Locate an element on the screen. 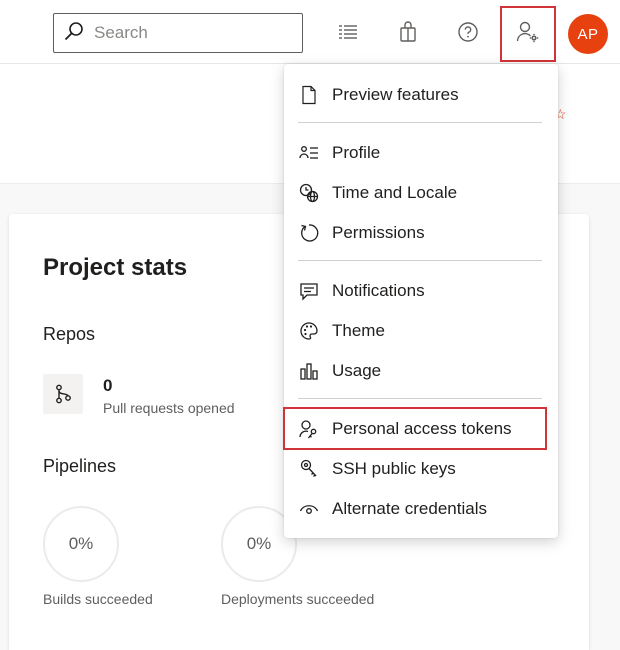 The image size is (620, 650). user-settings-button is located at coordinates (528, 34).